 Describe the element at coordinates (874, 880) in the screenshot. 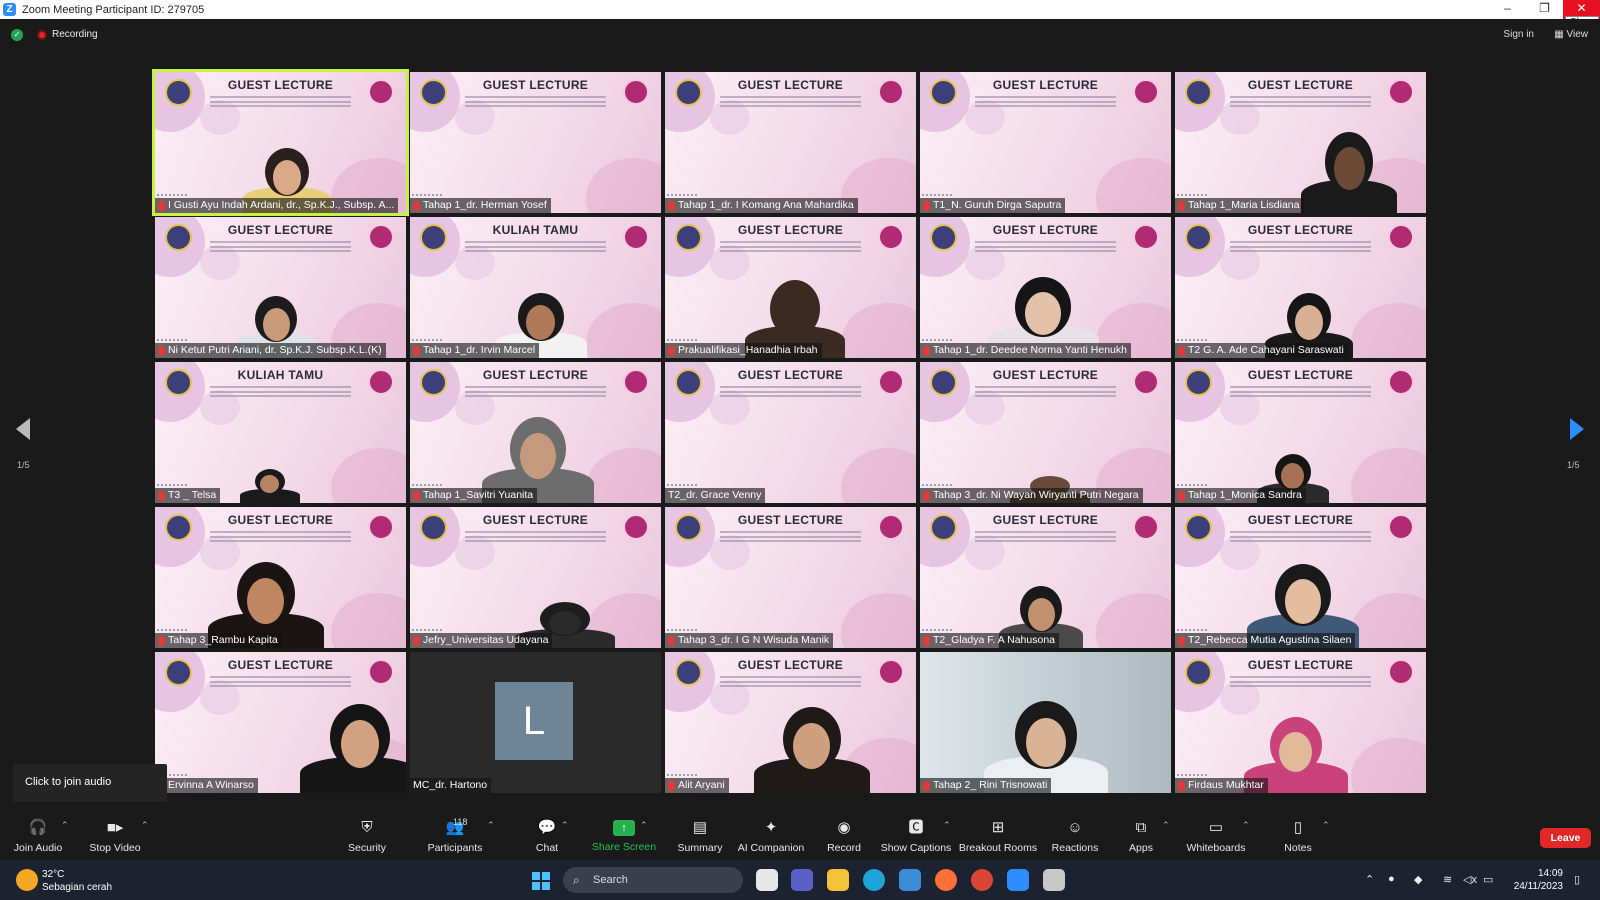

I see `edge-browser-icon` at that location.